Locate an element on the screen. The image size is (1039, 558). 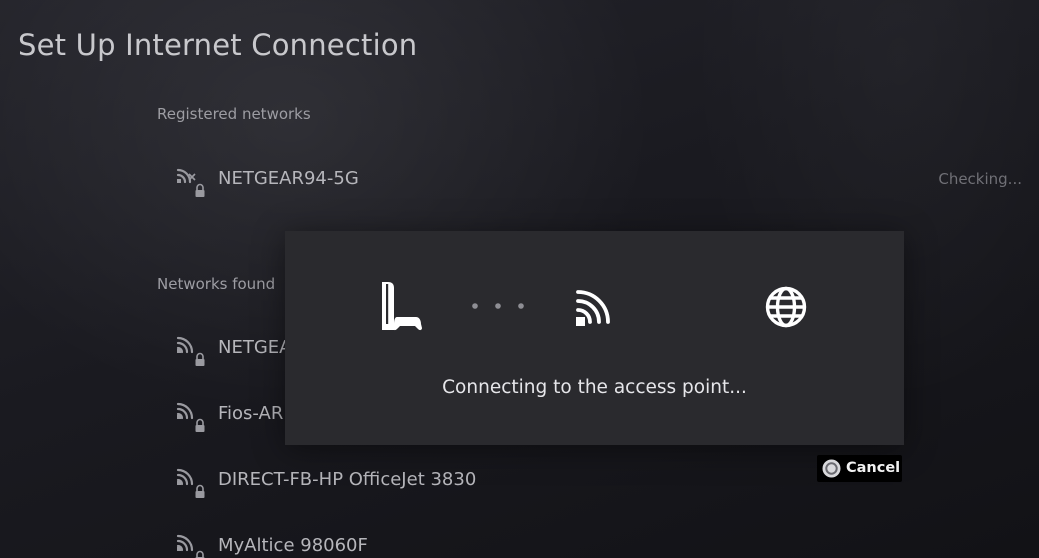
cancel-label: Cancel is located at coordinates (873, 468).